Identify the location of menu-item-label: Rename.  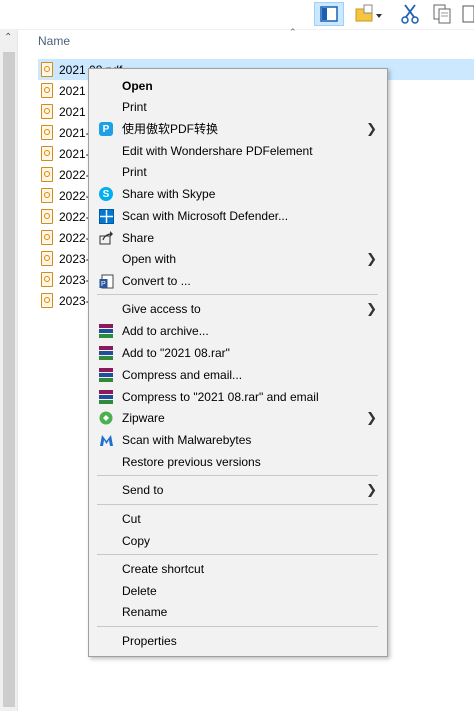
(145, 611).